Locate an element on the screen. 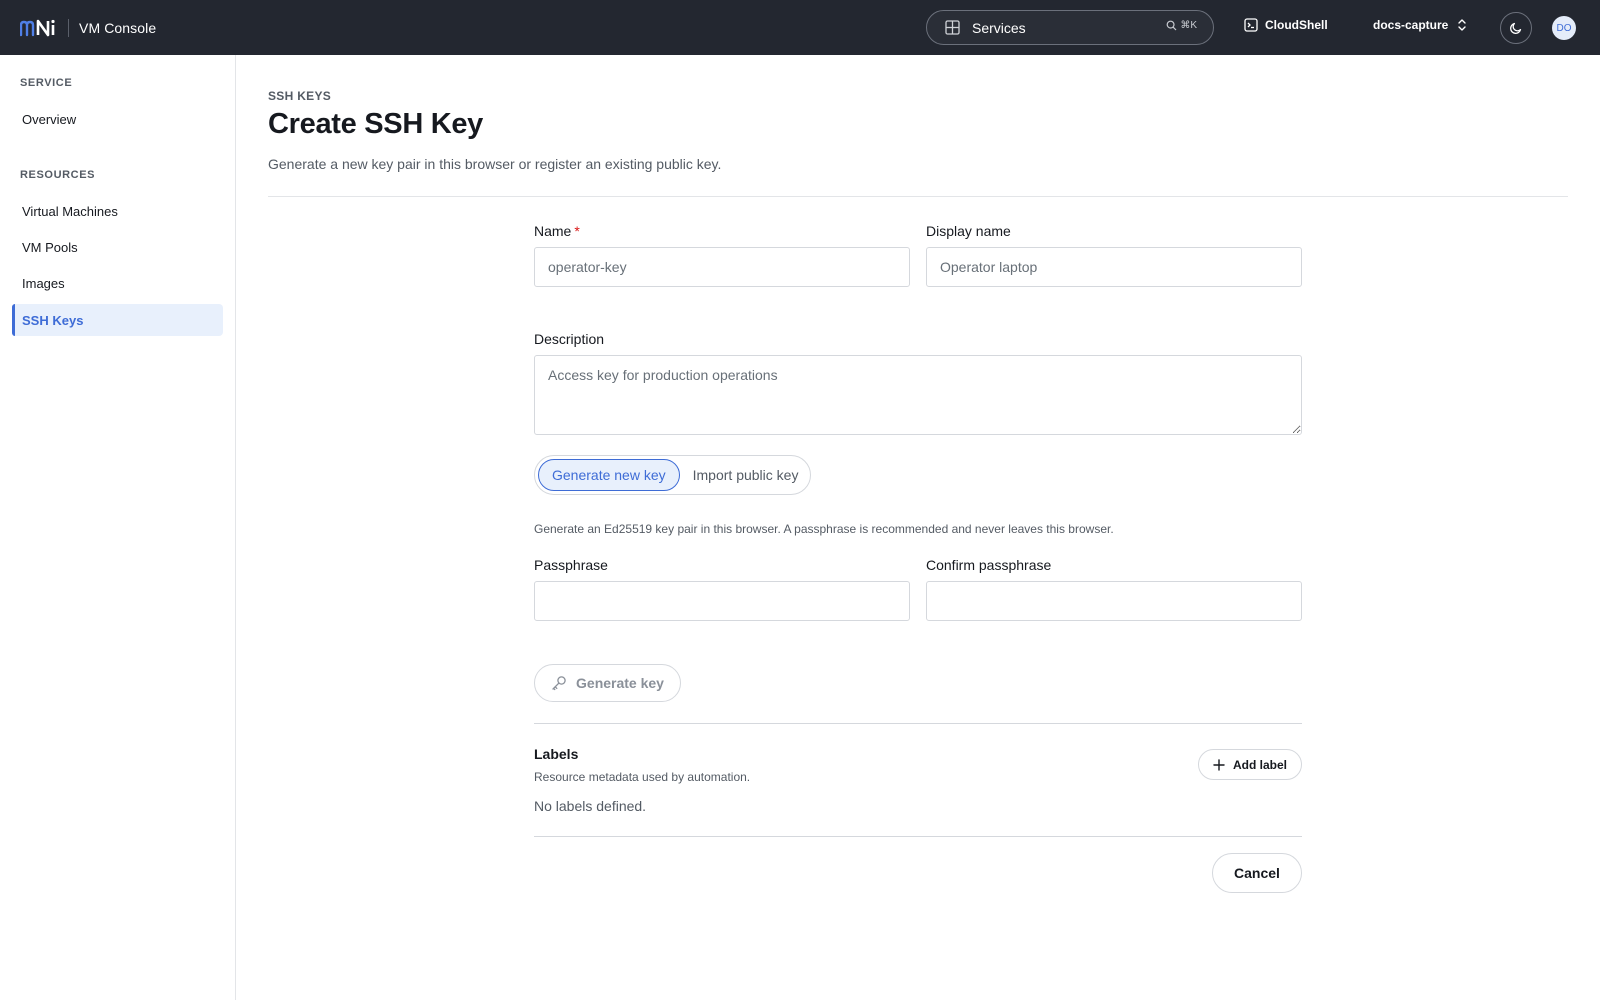  add-label-button: Add label is located at coordinates (1250, 764).